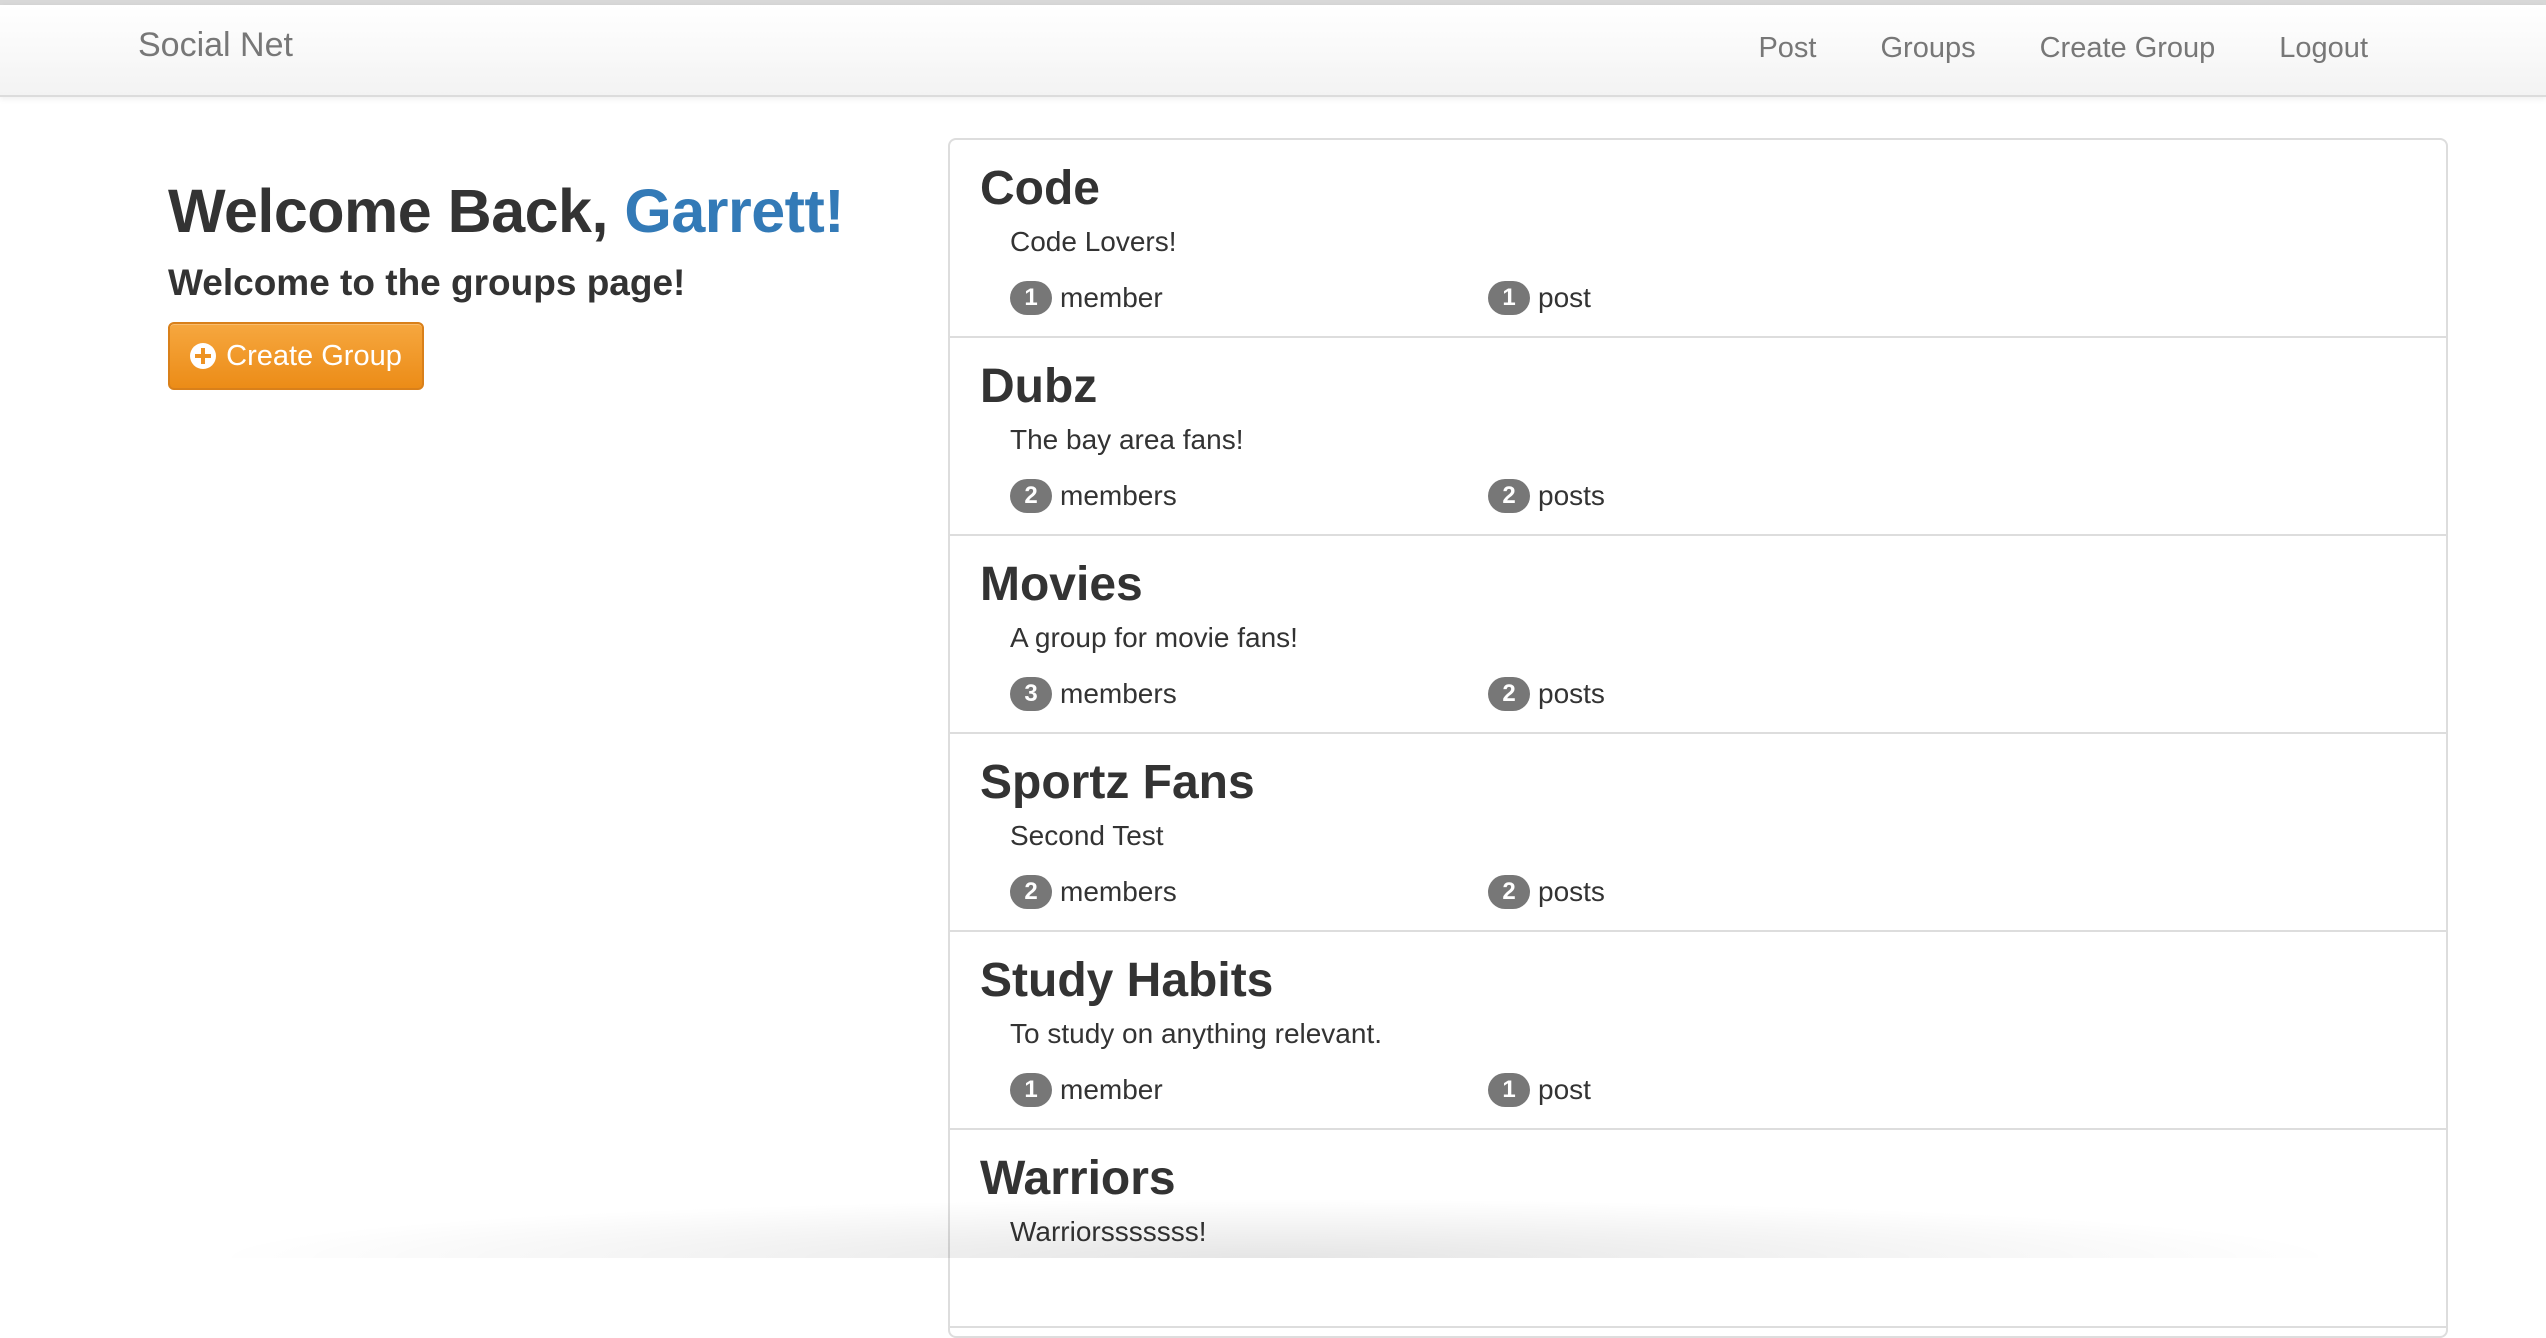 This screenshot has width=2546, height=1338. What do you see at coordinates (314, 355) in the screenshot?
I see `create-group-button-label: Create Group` at bounding box center [314, 355].